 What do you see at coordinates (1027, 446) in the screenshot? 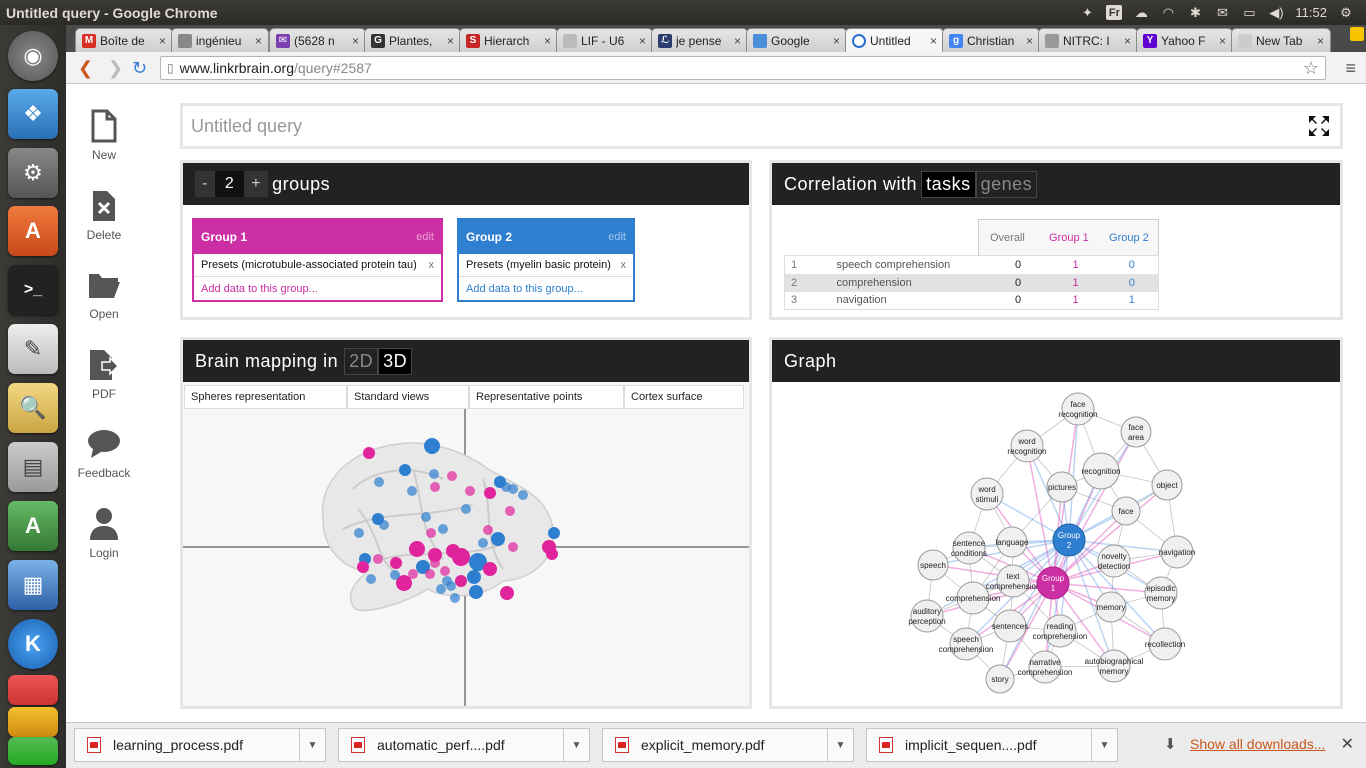
I see `graph-node-word-recognition: wordrecognition` at bounding box center [1027, 446].